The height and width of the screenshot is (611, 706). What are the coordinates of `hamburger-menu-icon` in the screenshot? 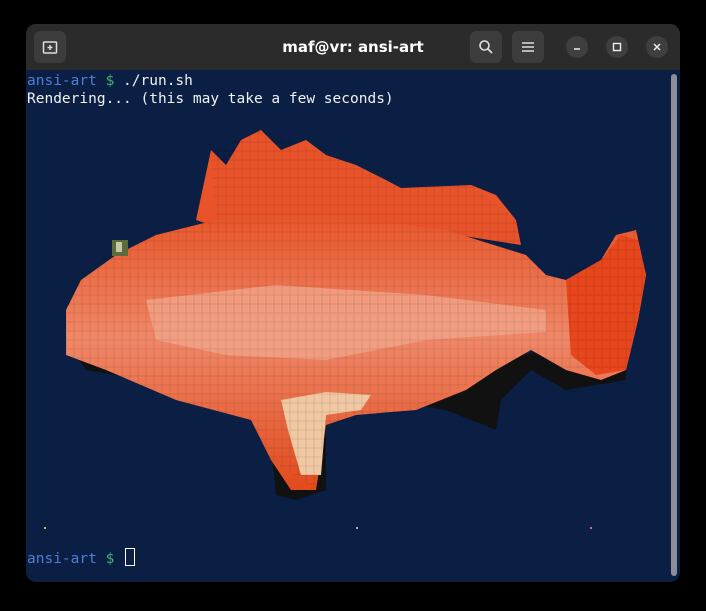 It's located at (528, 47).